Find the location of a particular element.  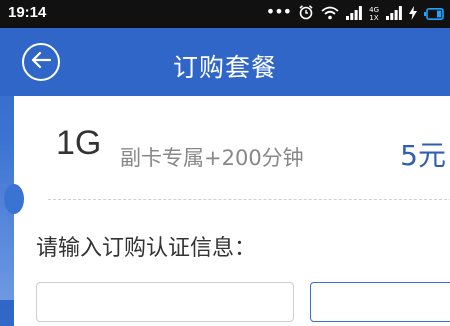

auth-info-label: 请输入订购认证信息： is located at coordinates (146, 248).